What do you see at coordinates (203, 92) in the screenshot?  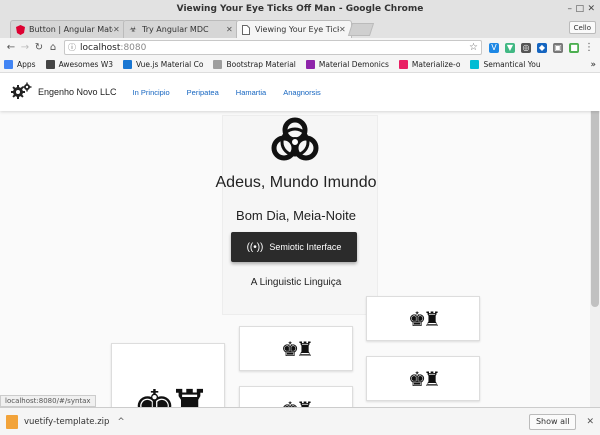 I see `nav-link-peripatea: Peripatea` at bounding box center [203, 92].